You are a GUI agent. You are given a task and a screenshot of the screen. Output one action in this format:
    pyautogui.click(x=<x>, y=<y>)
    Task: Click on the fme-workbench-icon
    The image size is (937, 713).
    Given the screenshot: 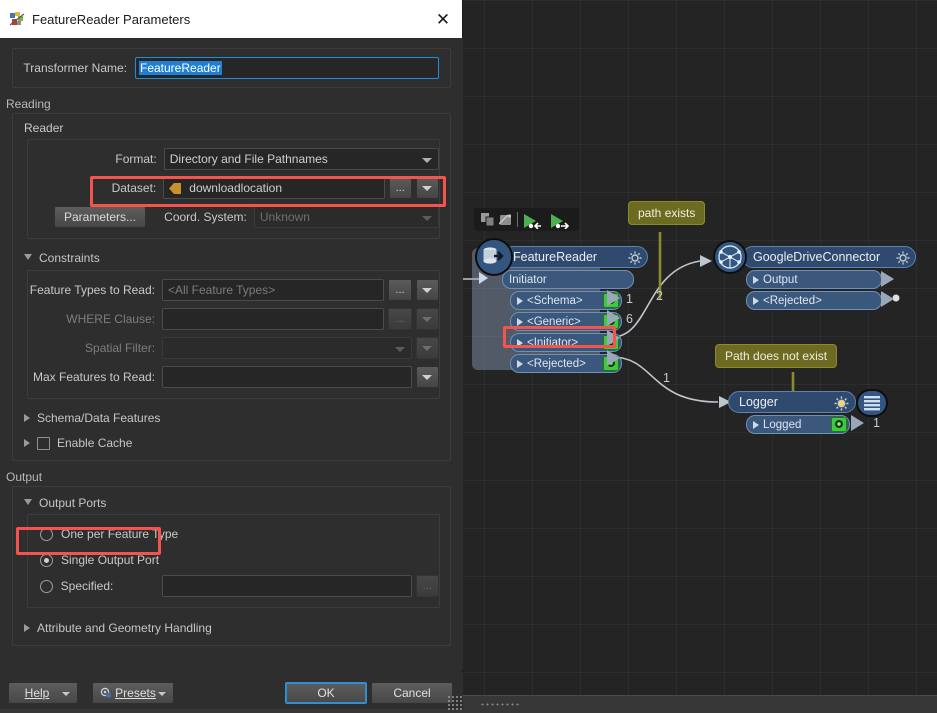 What is the action you would take?
    pyautogui.click(x=17, y=19)
    